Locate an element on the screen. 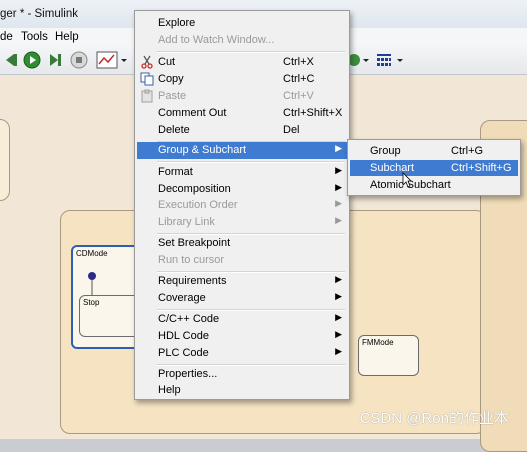  menu-item-label: Comment Out is located at coordinates (192, 113).